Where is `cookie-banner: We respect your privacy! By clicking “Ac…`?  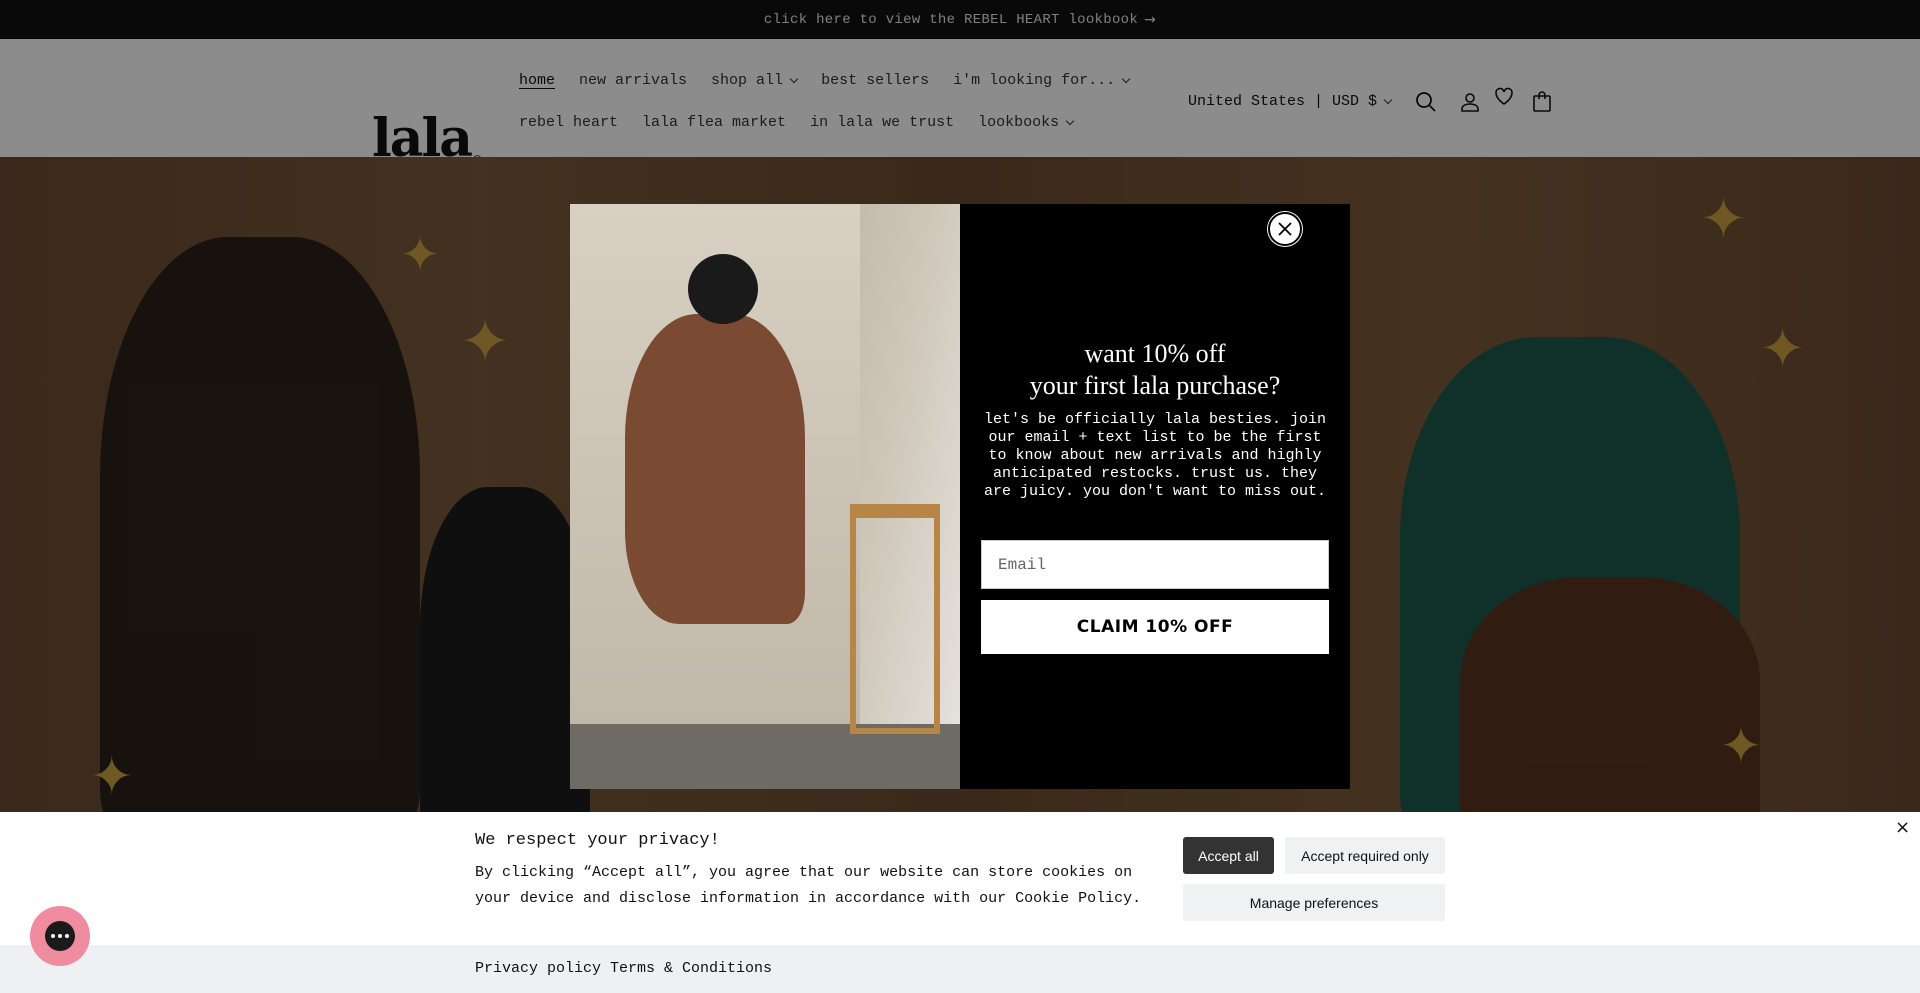 cookie-banner: We respect your privacy! By clicking “Ac… is located at coordinates (960, 878).